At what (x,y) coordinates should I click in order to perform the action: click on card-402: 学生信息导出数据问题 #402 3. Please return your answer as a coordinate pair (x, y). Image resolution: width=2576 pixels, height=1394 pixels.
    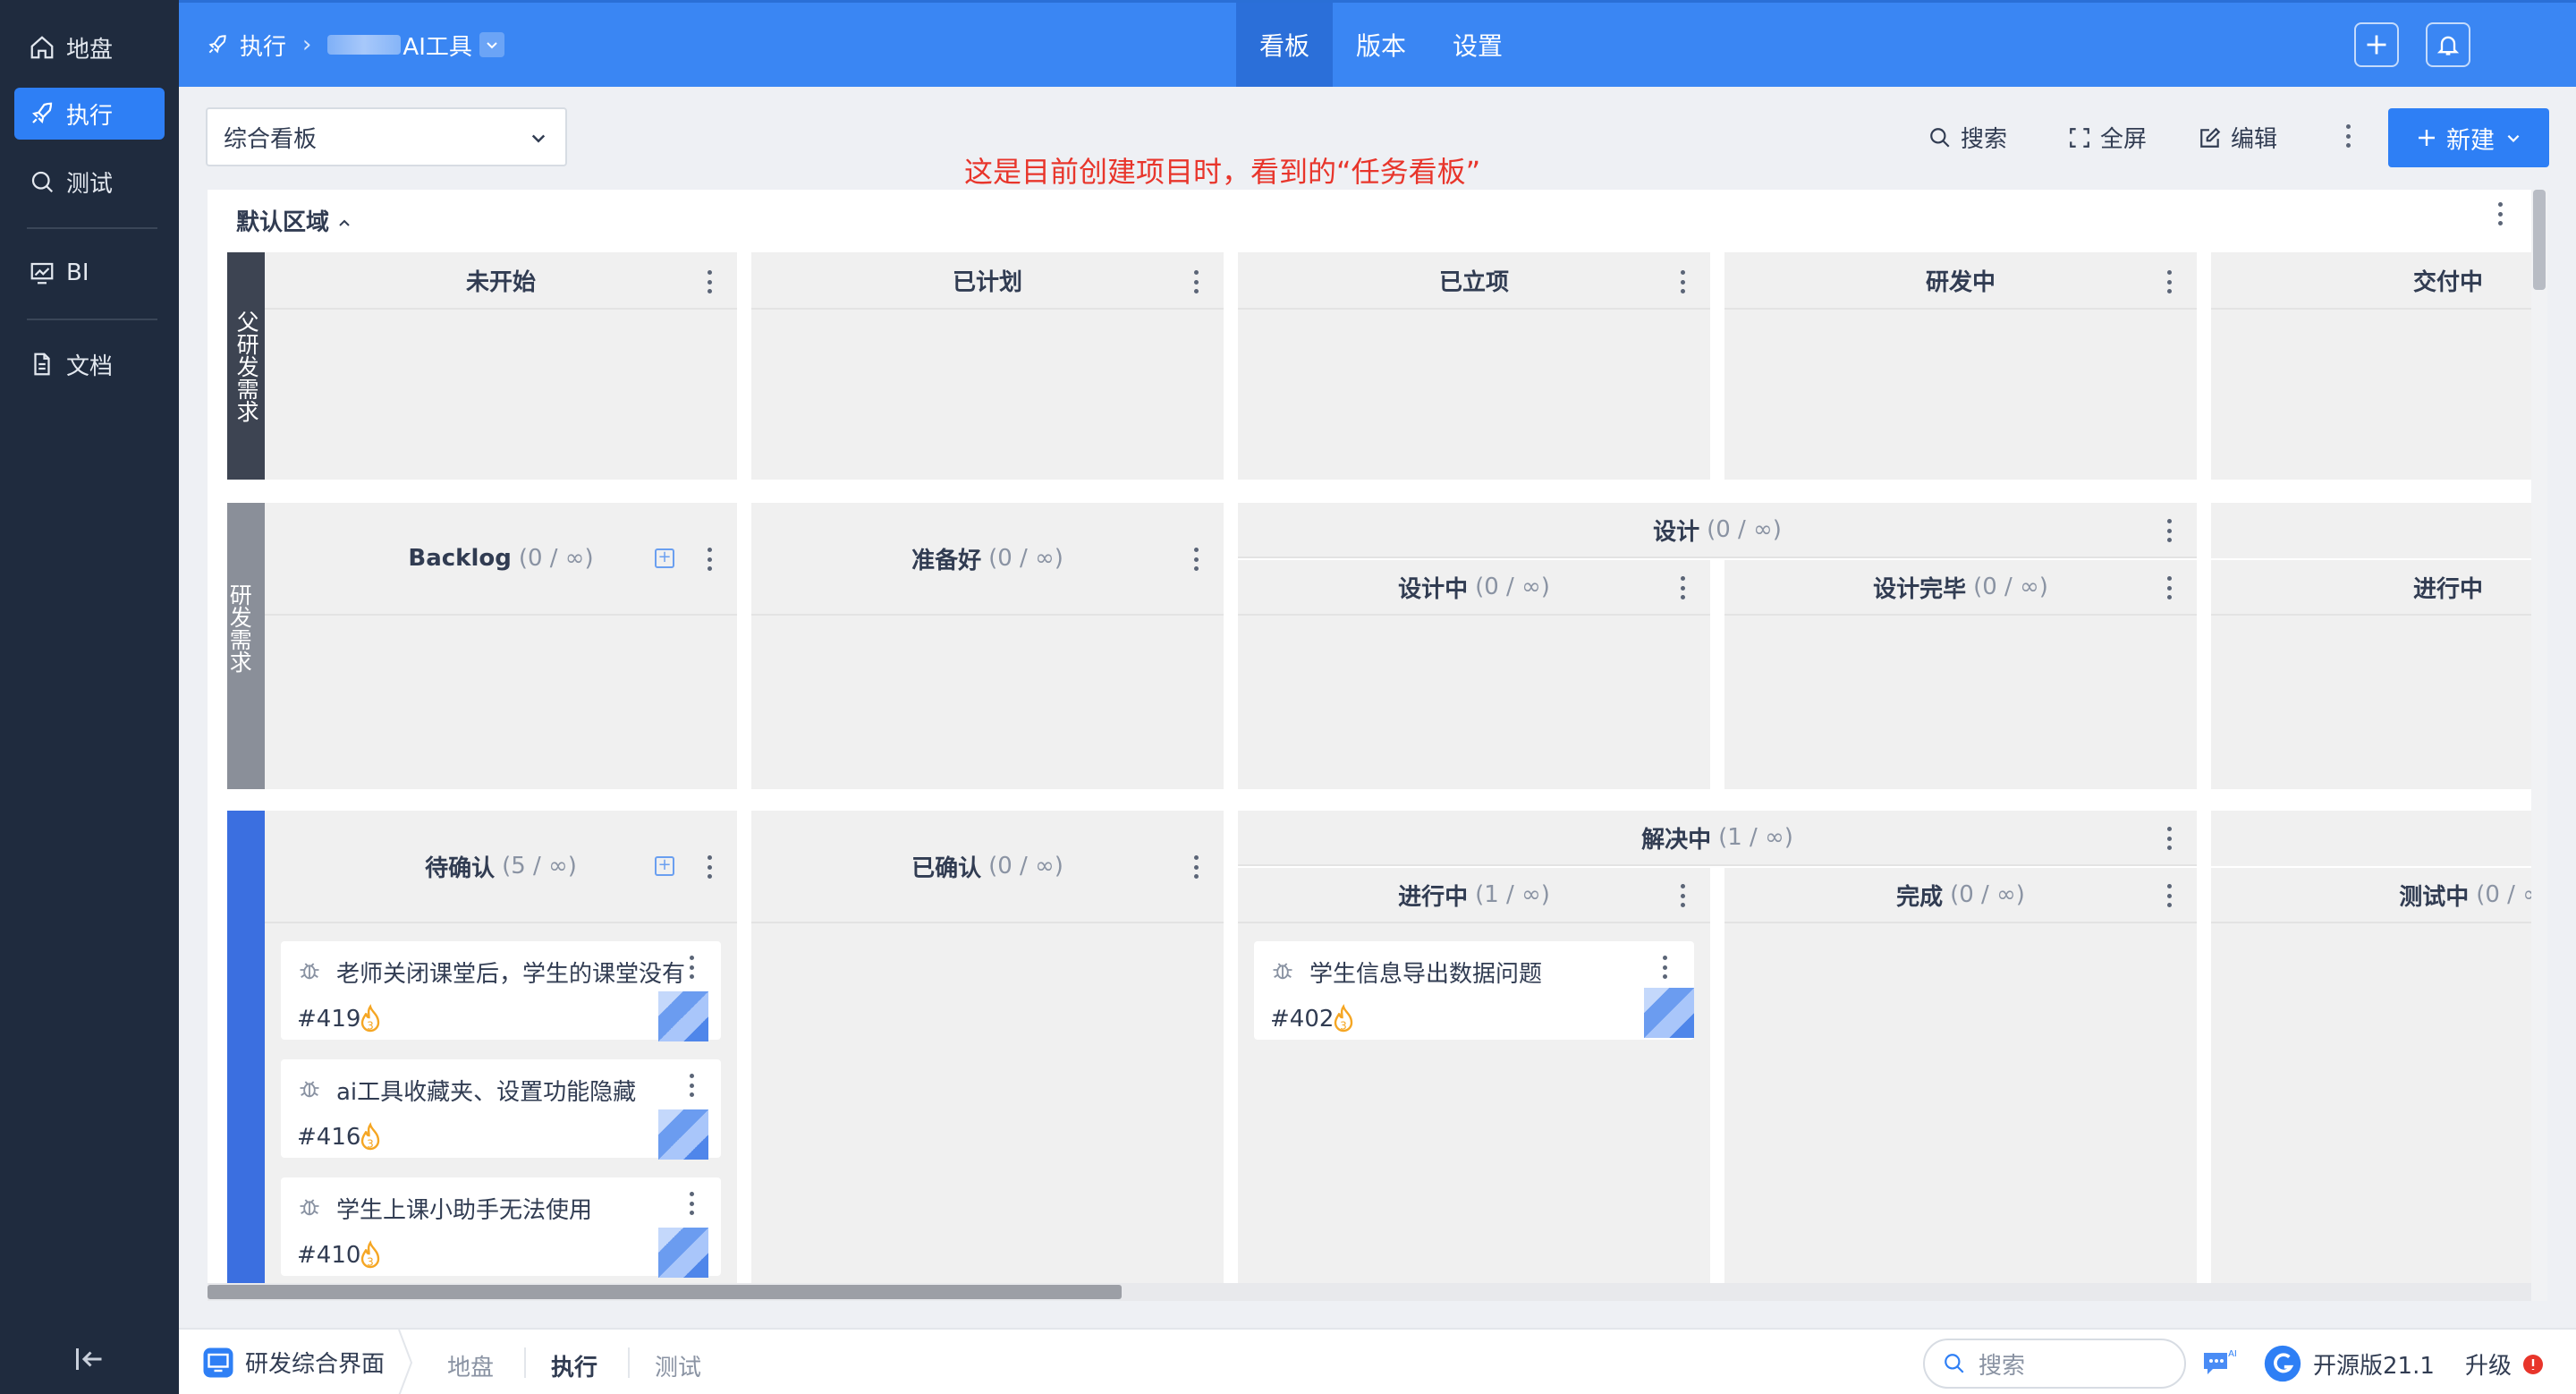
    Looking at the image, I should click on (1474, 990).